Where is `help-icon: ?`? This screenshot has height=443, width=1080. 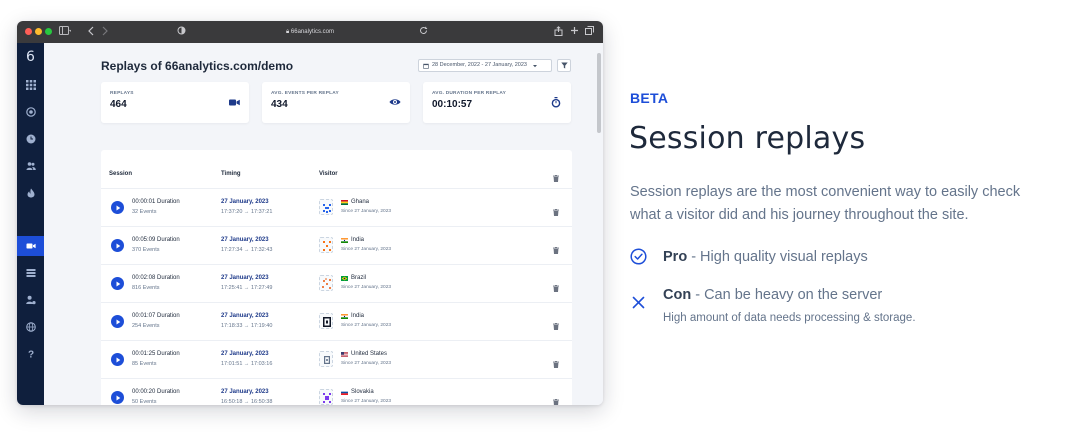
help-icon: ? is located at coordinates (30, 354).